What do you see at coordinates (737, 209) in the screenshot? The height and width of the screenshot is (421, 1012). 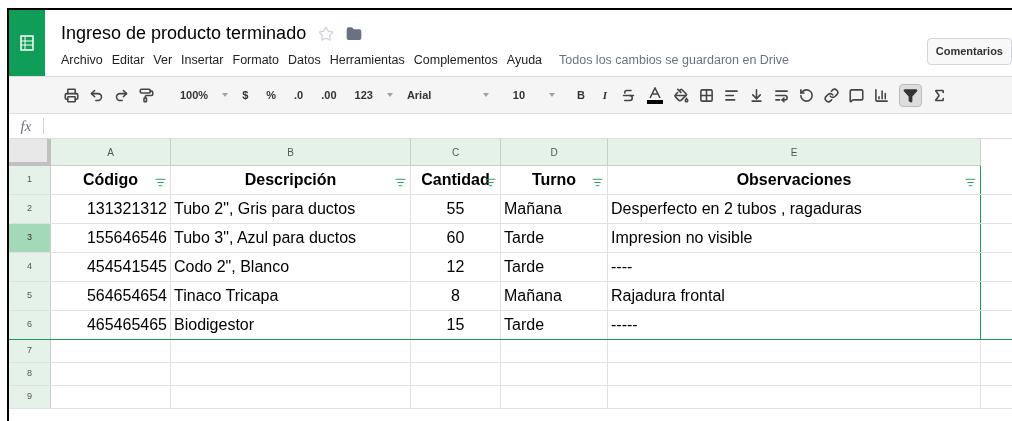 I see `table-cell-text: Desperfecto en 2 tubos , ragaduras` at bounding box center [737, 209].